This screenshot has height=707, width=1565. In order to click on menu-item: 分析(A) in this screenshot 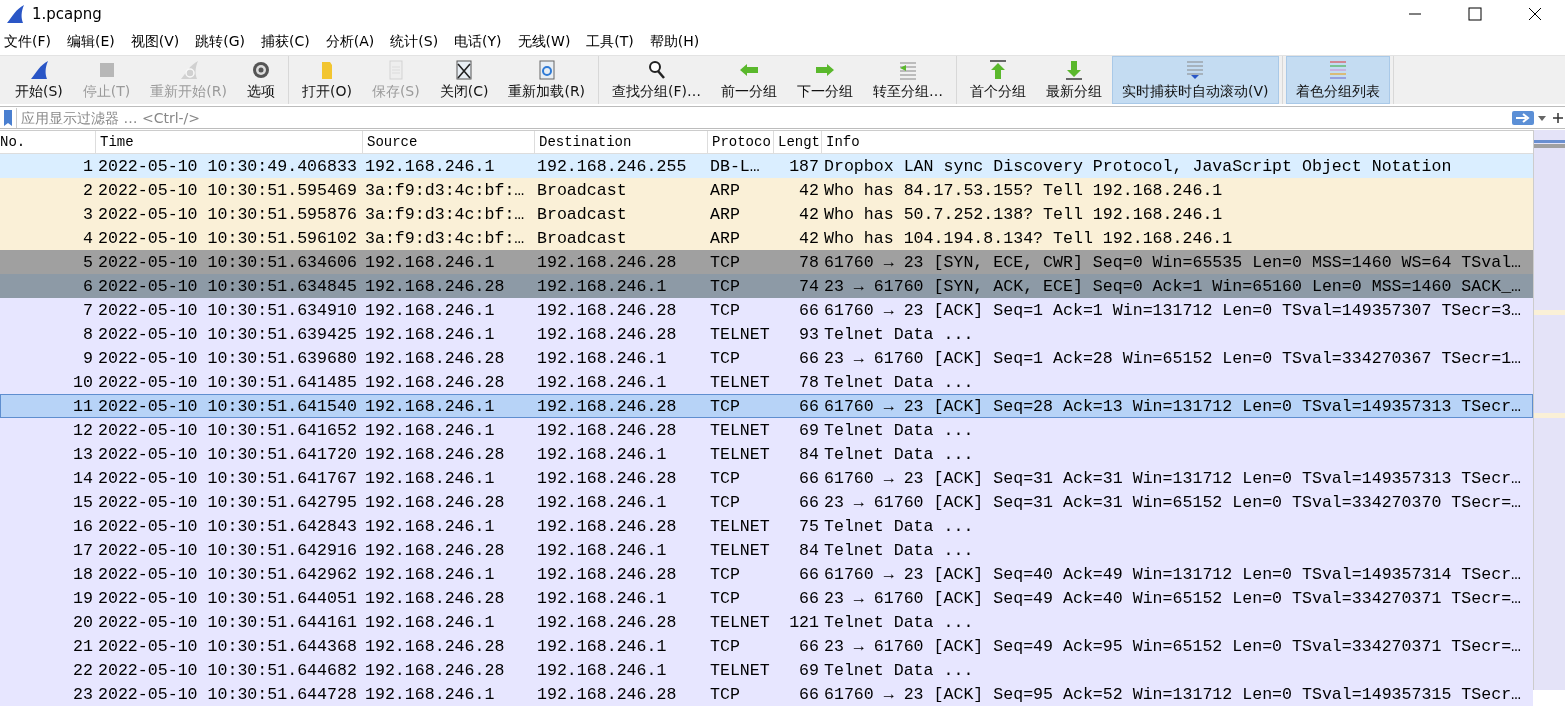, I will do `click(350, 41)`.